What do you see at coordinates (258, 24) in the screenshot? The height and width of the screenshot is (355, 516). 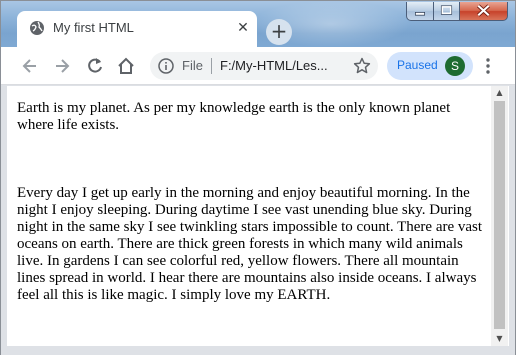 I see `tab-strip: My first HTML ✕ +` at bounding box center [258, 24].